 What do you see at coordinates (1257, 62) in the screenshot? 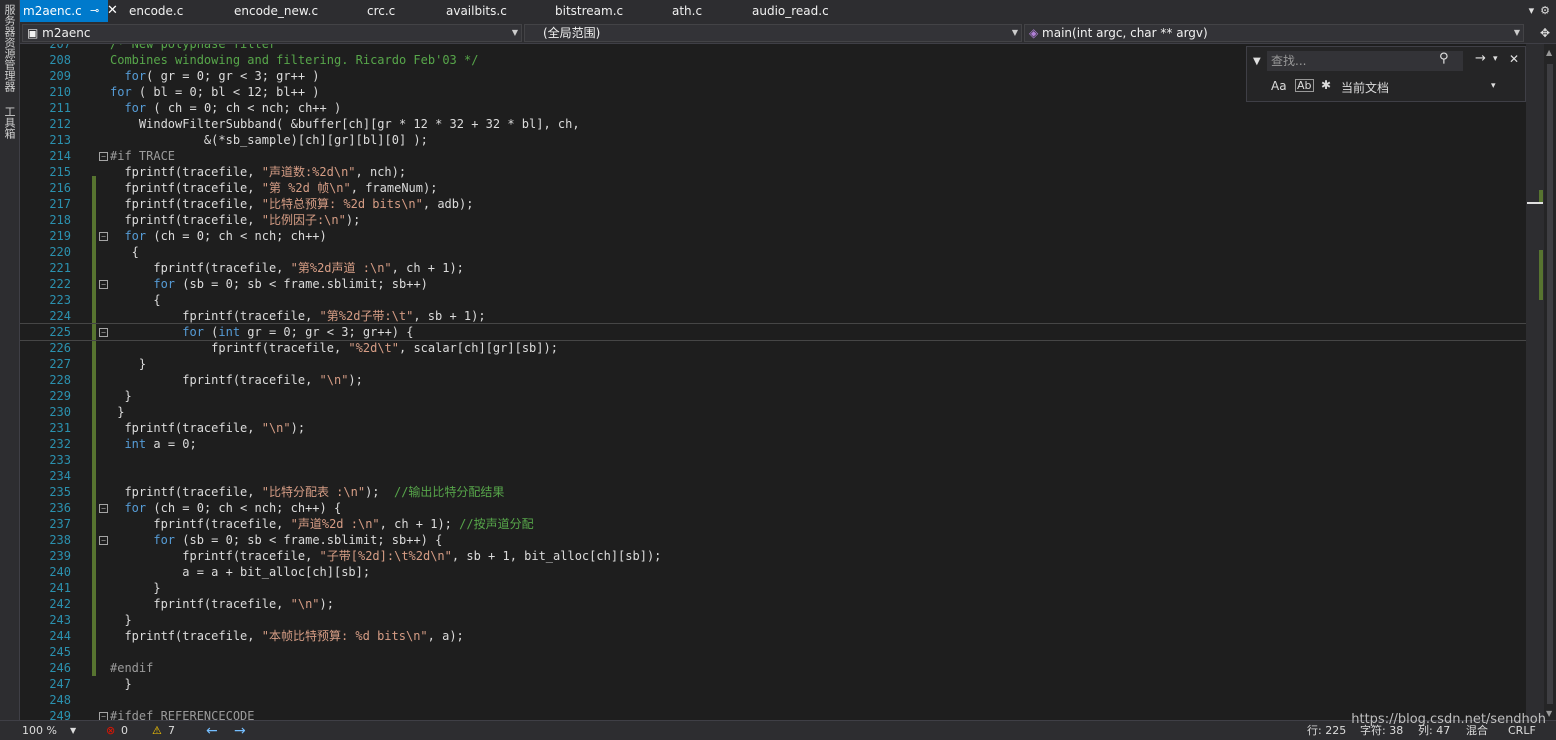
I see `expand-replace-icon: ▼` at bounding box center [1257, 62].